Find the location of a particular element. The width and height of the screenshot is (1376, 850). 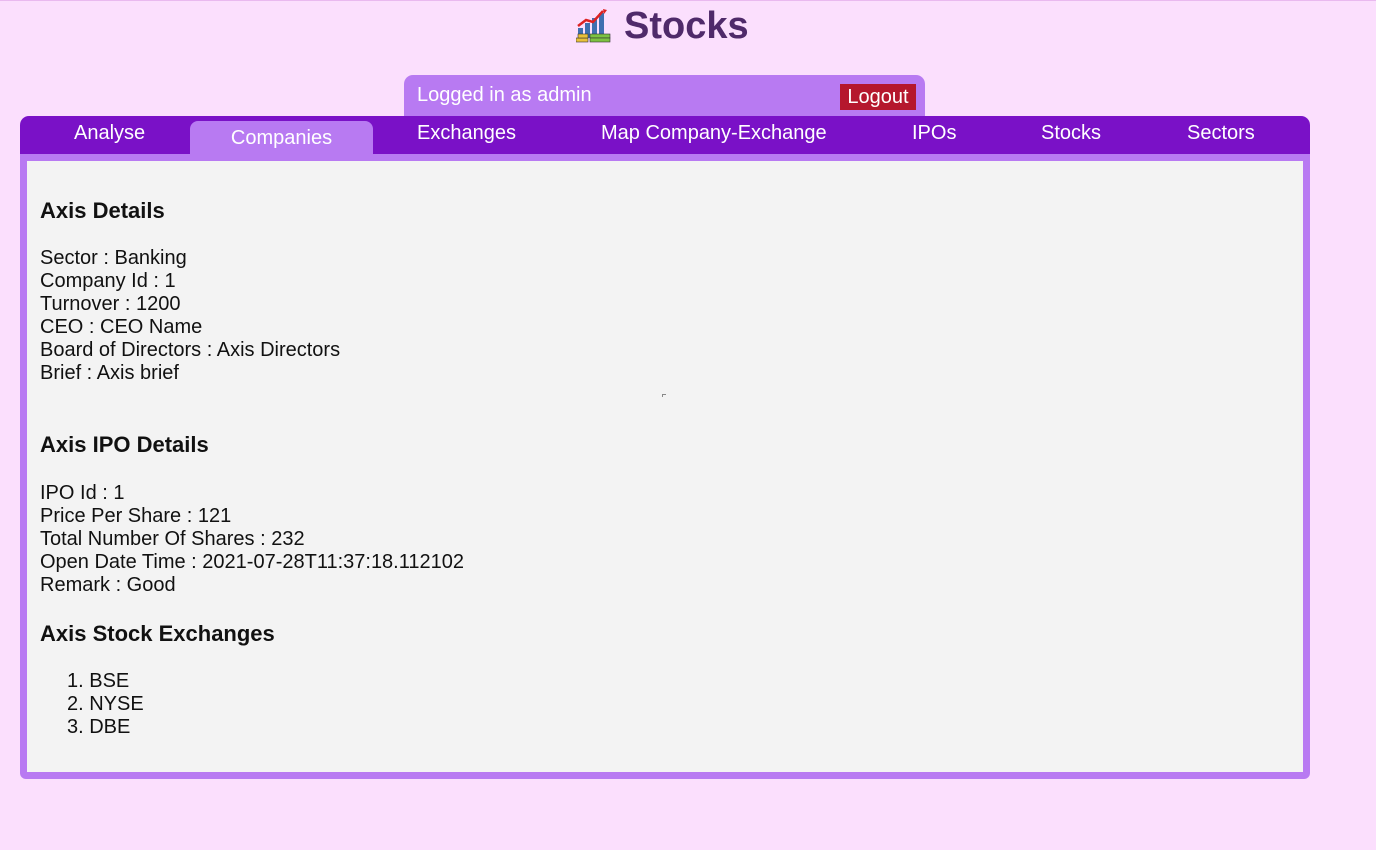

tab-exchanges: Exchanges is located at coordinates (466, 133).